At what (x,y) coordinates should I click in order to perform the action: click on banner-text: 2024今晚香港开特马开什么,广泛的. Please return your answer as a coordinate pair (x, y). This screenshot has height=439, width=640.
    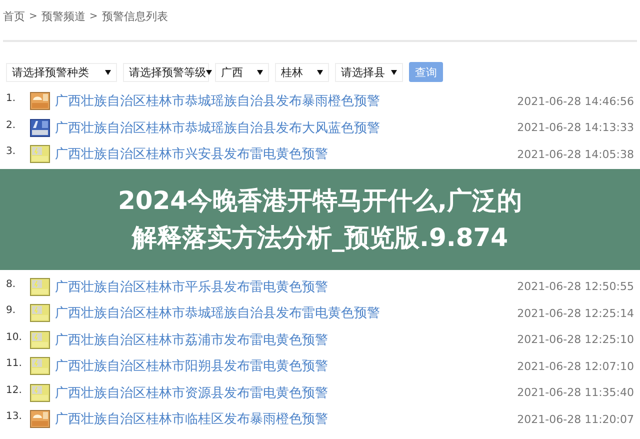
    Looking at the image, I should click on (320, 201).